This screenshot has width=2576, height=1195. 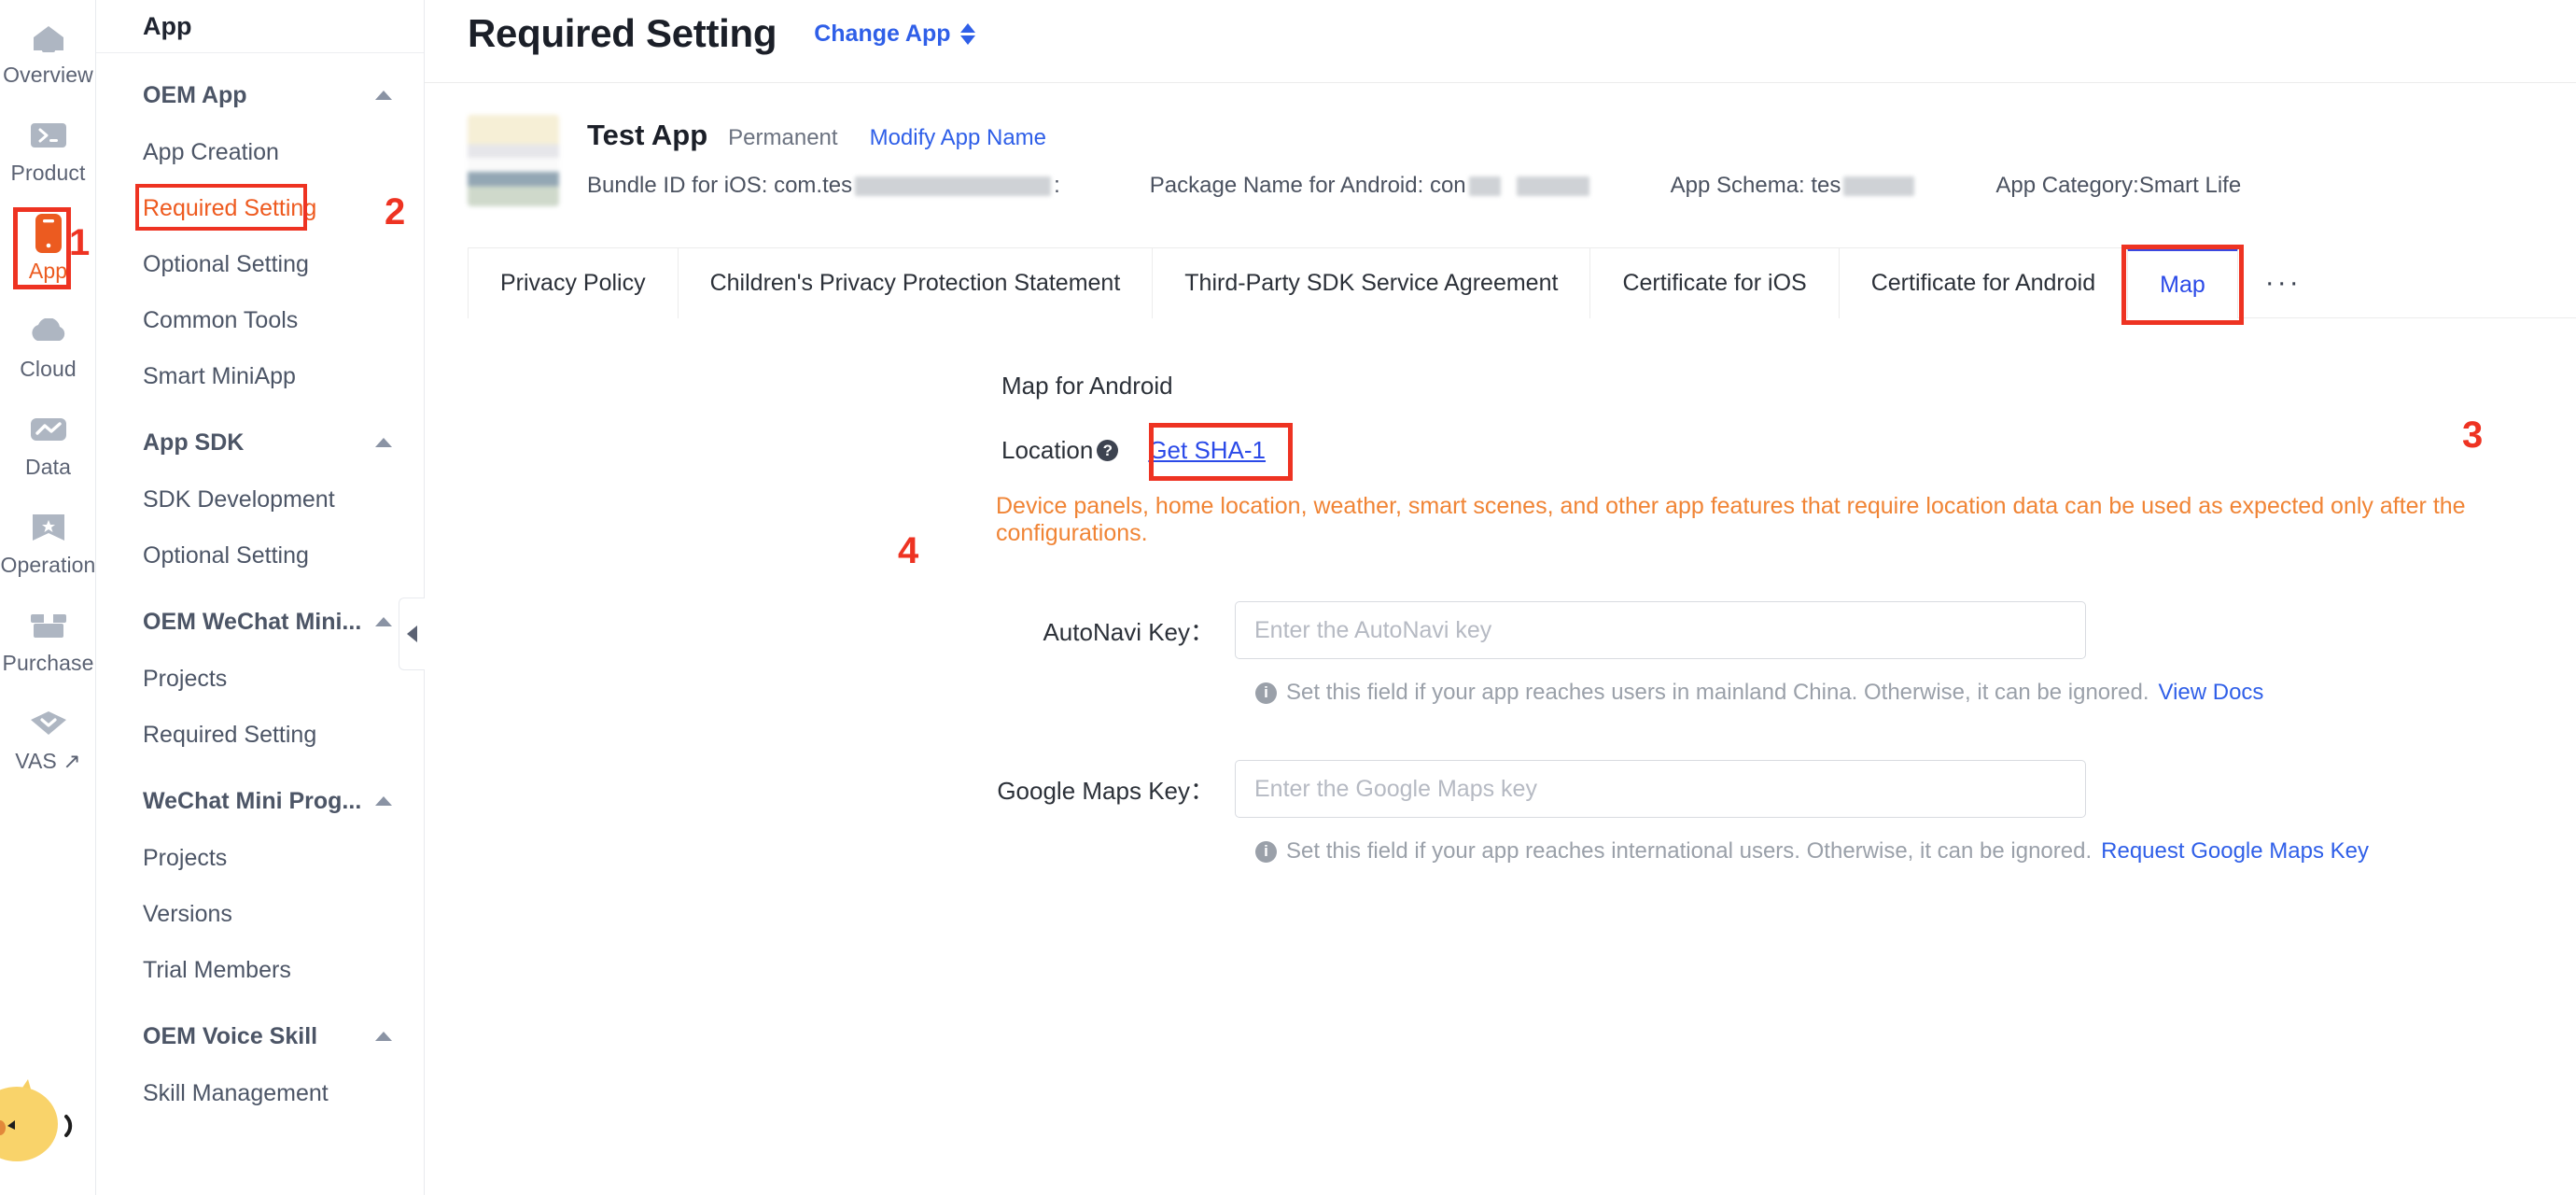 What do you see at coordinates (823, 186) in the screenshot?
I see `bundle-id-ios: Bundle ID for iOS: com.tes :` at bounding box center [823, 186].